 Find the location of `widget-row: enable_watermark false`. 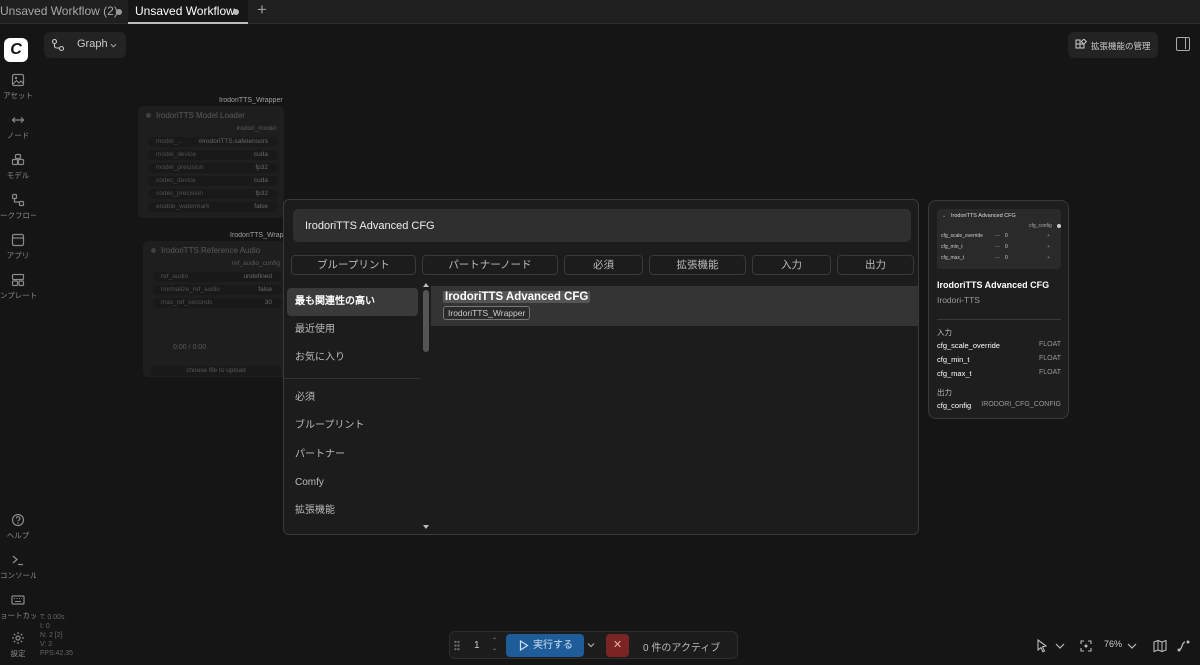

widget-row: enable_watermark false is located at coordinates (213, 207).